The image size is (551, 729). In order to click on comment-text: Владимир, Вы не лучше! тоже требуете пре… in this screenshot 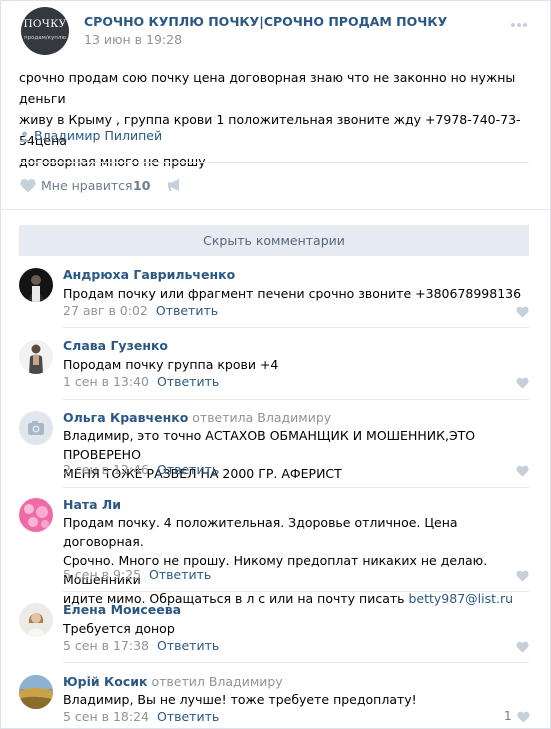, I will do `click(293, 699)`.